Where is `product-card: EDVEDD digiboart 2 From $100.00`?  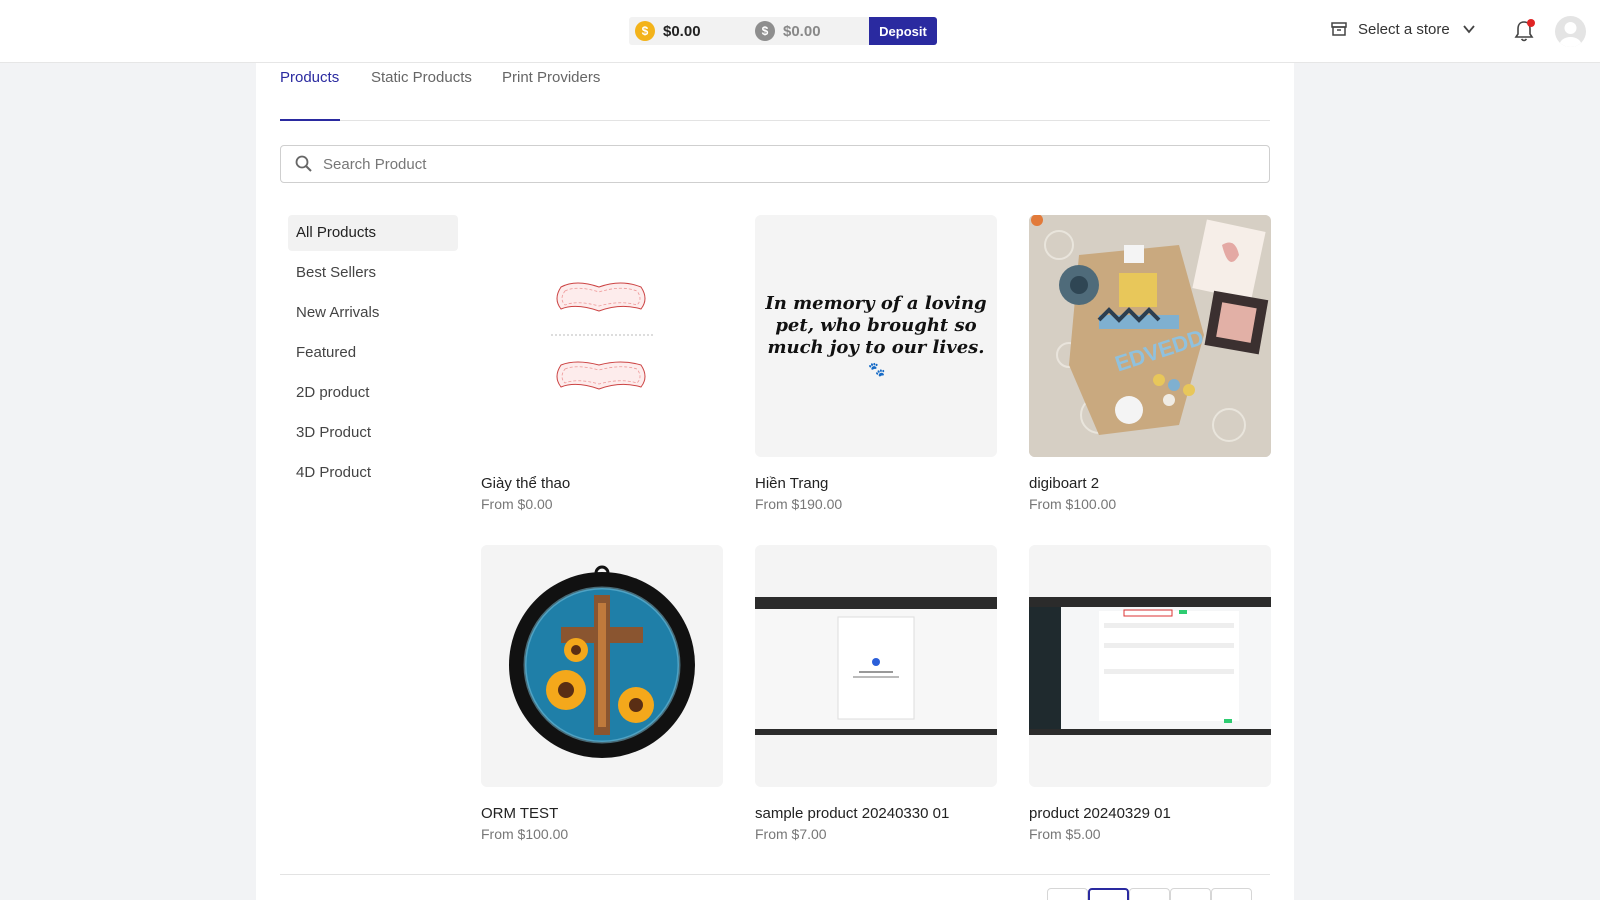
product-card: EDVEDD digiboart 2 From $100.00 is located at coordinates (1150, 363).